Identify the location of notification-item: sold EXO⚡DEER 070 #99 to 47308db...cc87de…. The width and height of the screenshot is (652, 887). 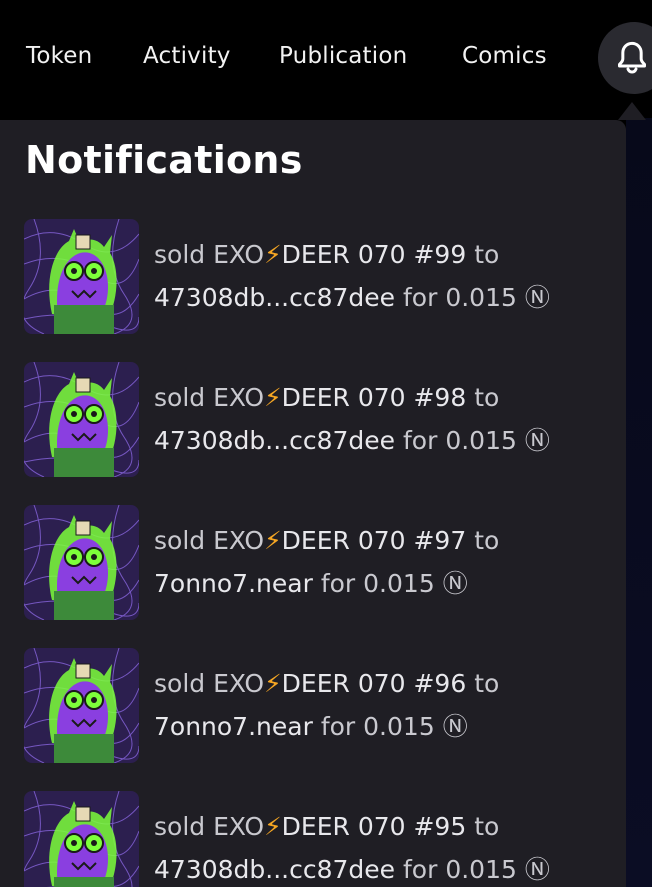
(313, 279).